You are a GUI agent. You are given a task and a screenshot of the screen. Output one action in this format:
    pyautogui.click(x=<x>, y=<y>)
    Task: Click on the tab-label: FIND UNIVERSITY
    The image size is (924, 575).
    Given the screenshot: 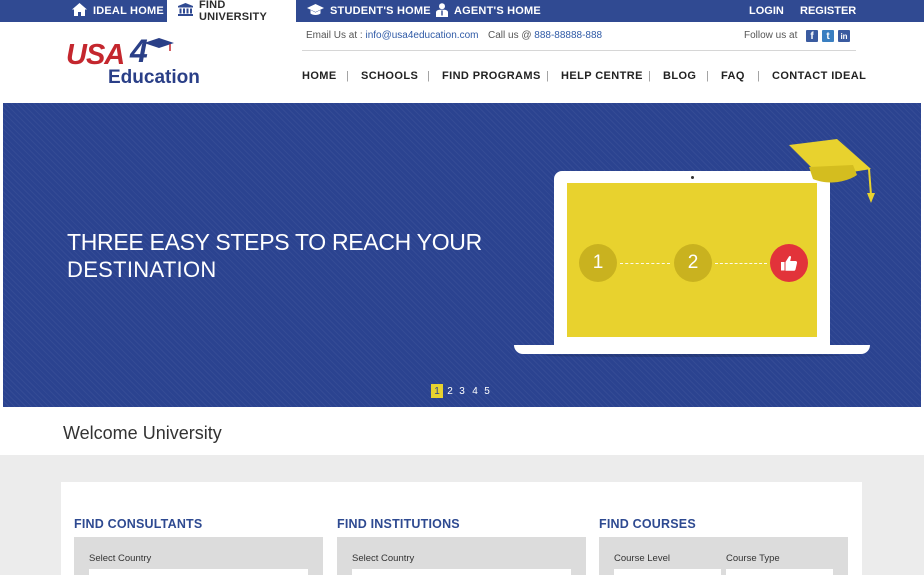 What is the action you would take?
    pyautogui.click(x=233, y=11)
    